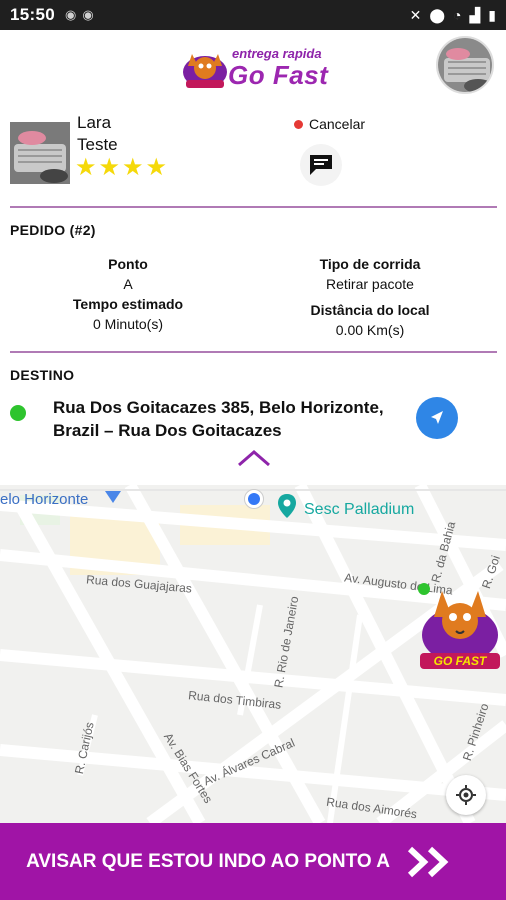 Image resolution: width=506 pixels, height=900 pixels. I want to click on mute-icon: ✕, so click(415, 14).